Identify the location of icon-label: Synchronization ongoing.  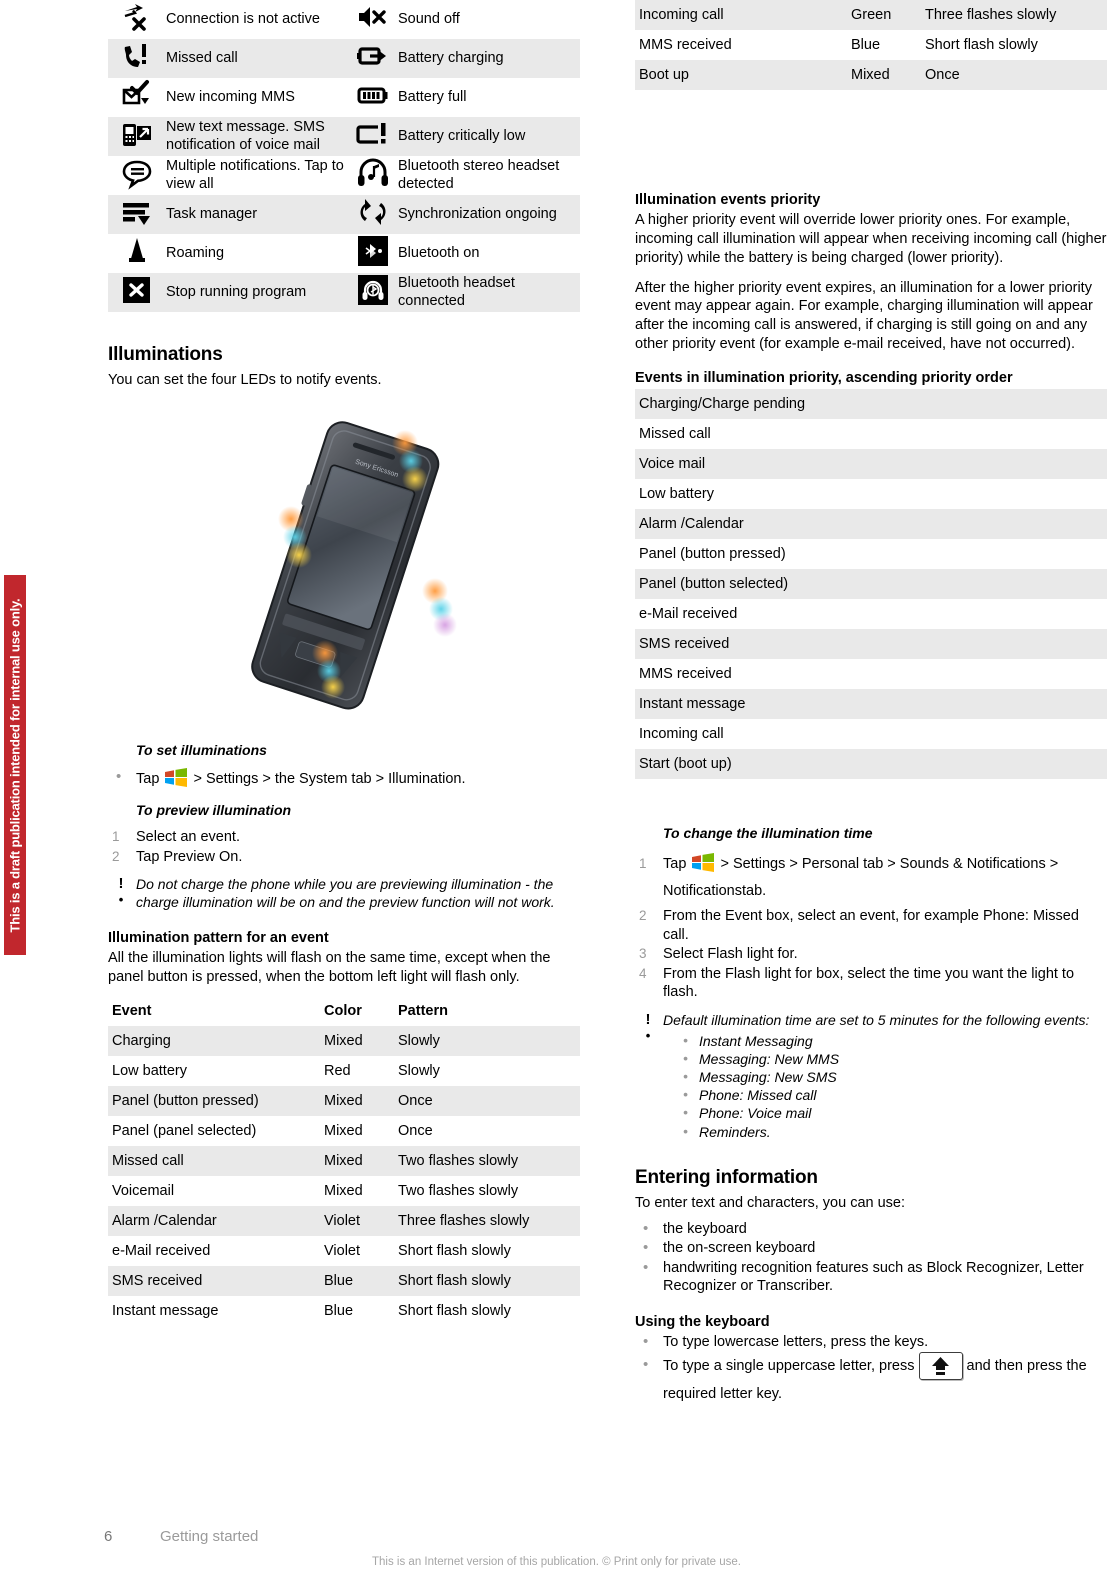
(489, 214).